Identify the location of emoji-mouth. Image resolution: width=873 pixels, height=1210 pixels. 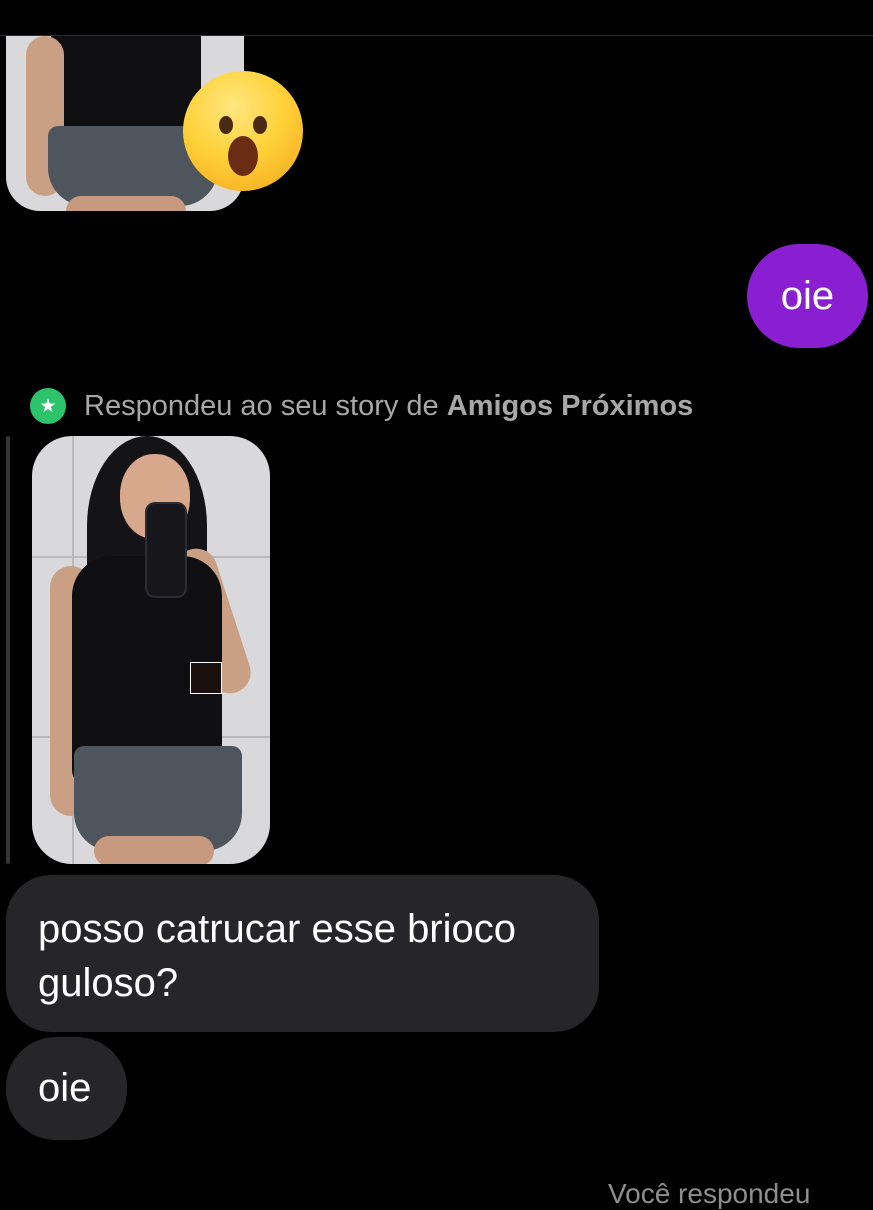
(243, 156).